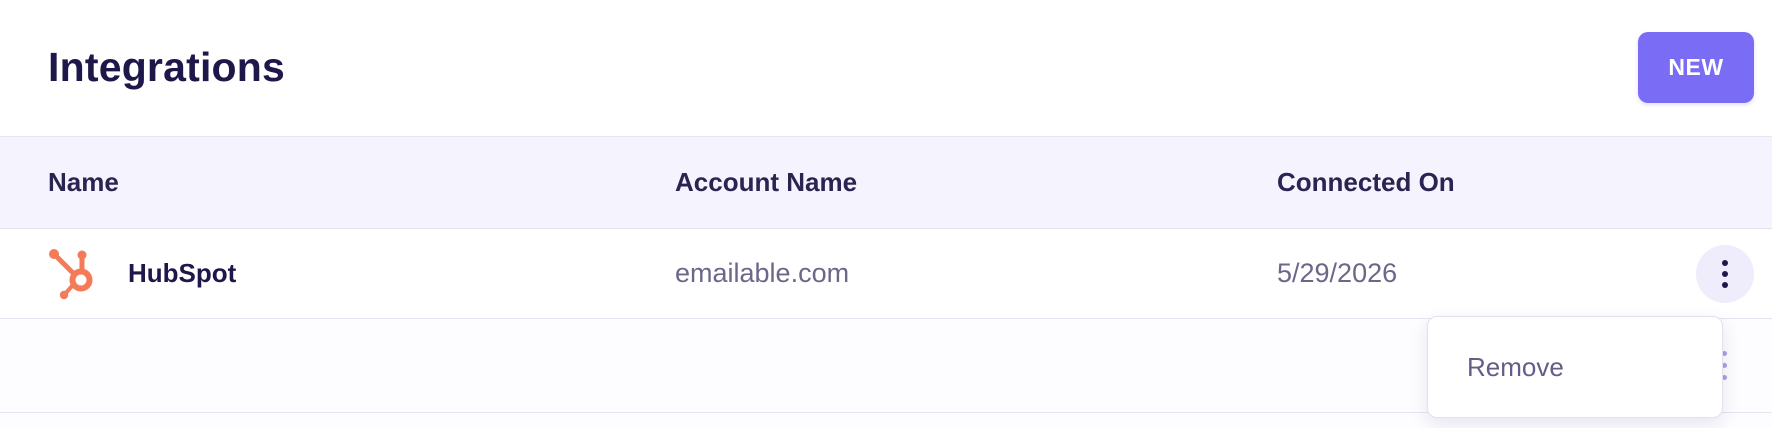 The image size is (1772, 428). I want to click on row-actions-dropdown: Remove, so click(1575, 367).